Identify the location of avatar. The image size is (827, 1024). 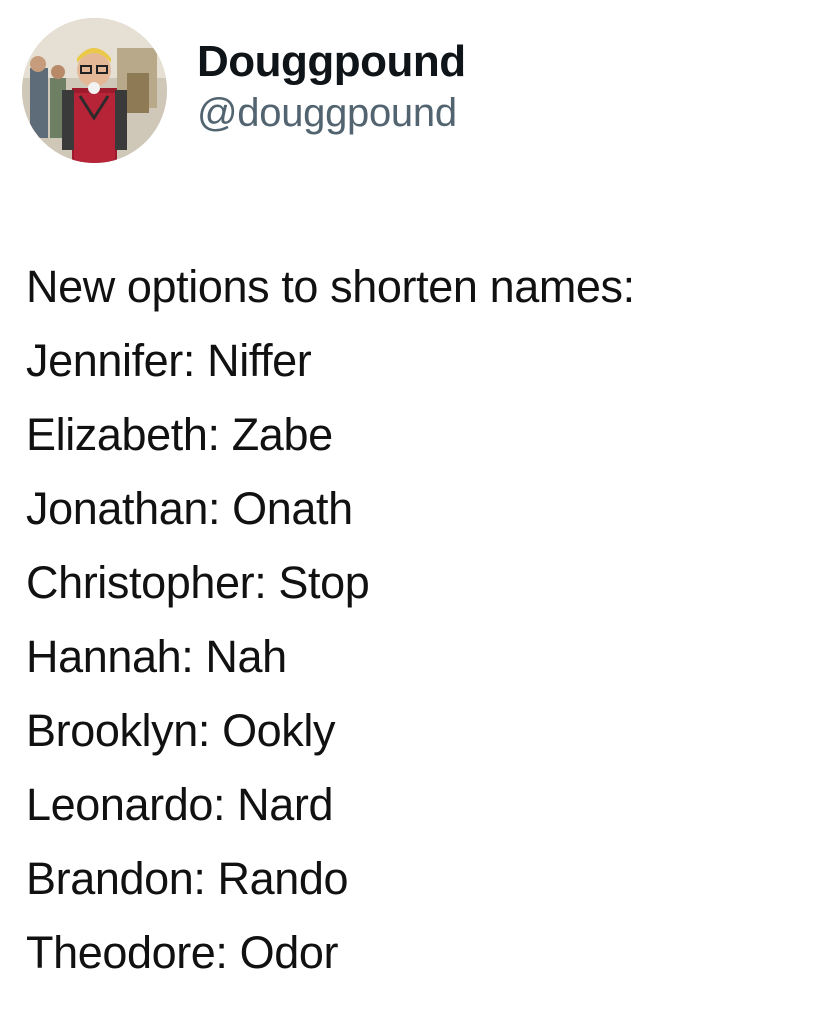
(94, 90).